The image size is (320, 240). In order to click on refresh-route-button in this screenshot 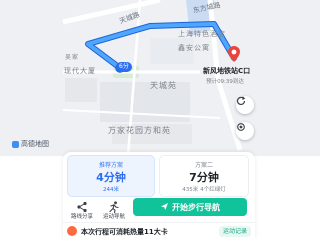, I will do `click(245, 105)`.